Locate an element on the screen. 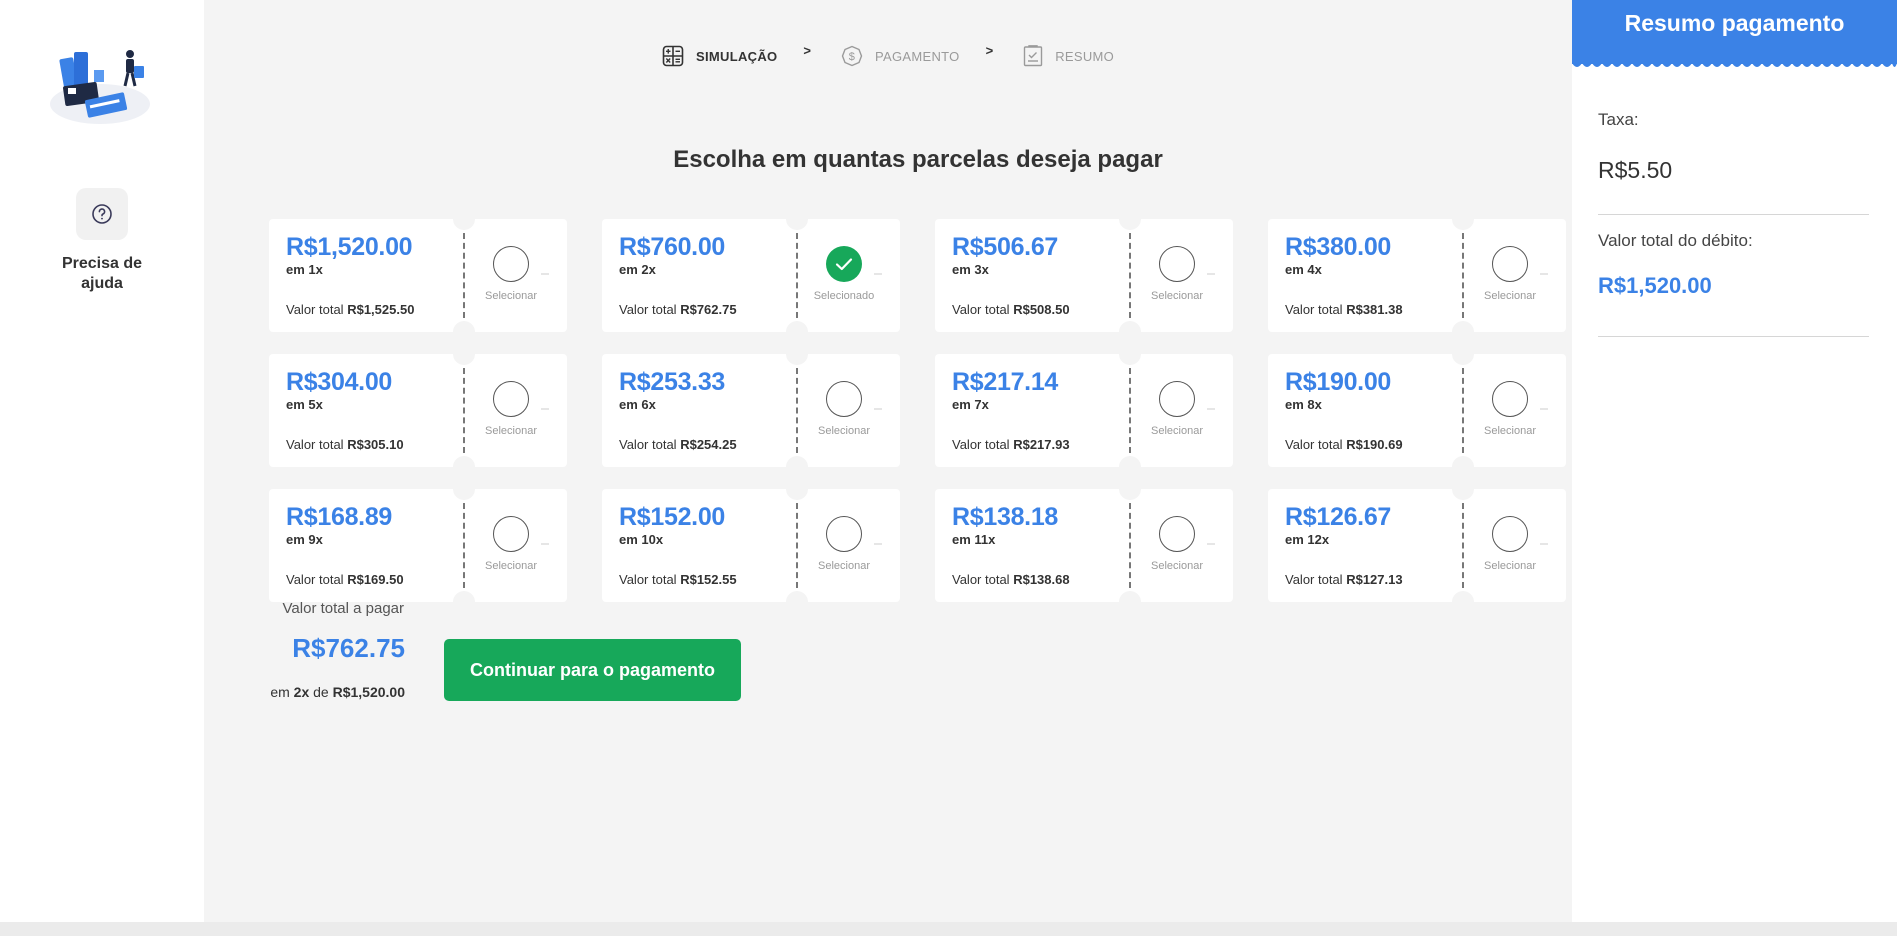  installment-total-value: R$138.68 is located at coordinates (1041, 579).